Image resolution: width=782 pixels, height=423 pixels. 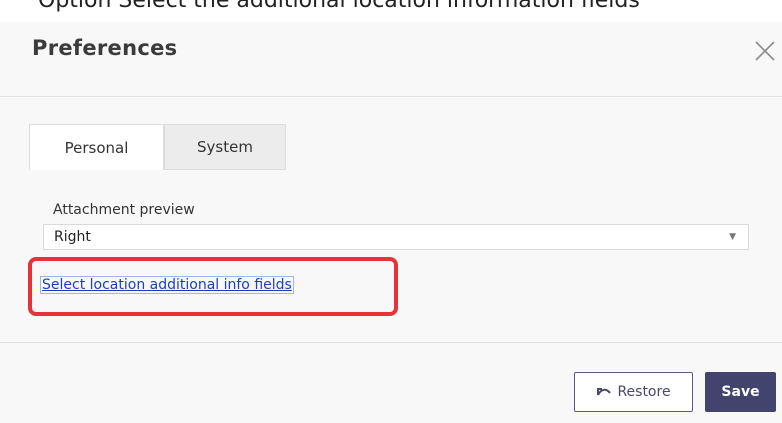 What do you see at coordinates (391, 342) in the screenshot?
I see `footer-divider` at bounding box center [391, 342].